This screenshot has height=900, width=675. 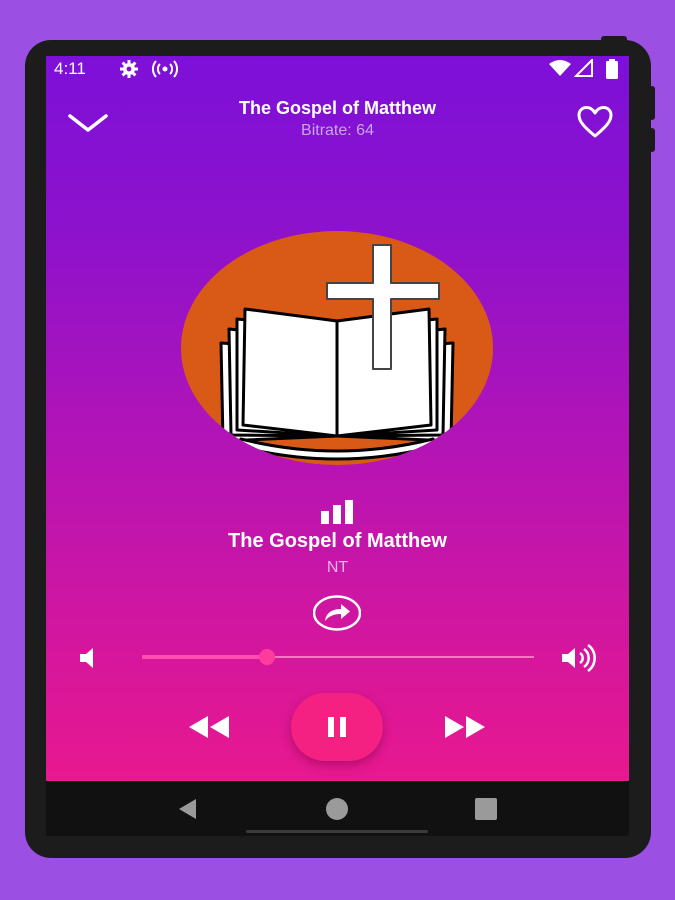 I want to click on battery-icon, so click(x=612, y=69).